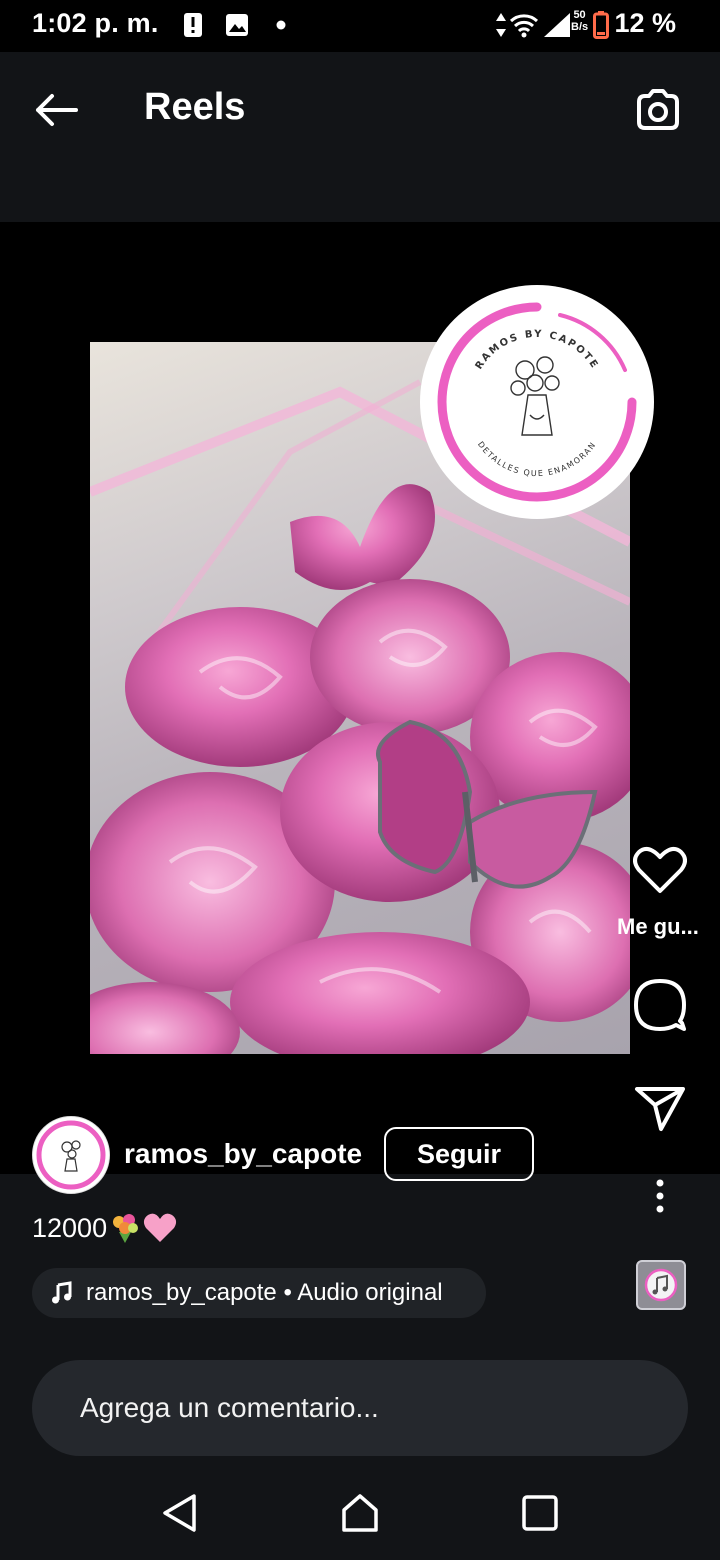  I want to click on nav-home-button, so click(360, 1513).